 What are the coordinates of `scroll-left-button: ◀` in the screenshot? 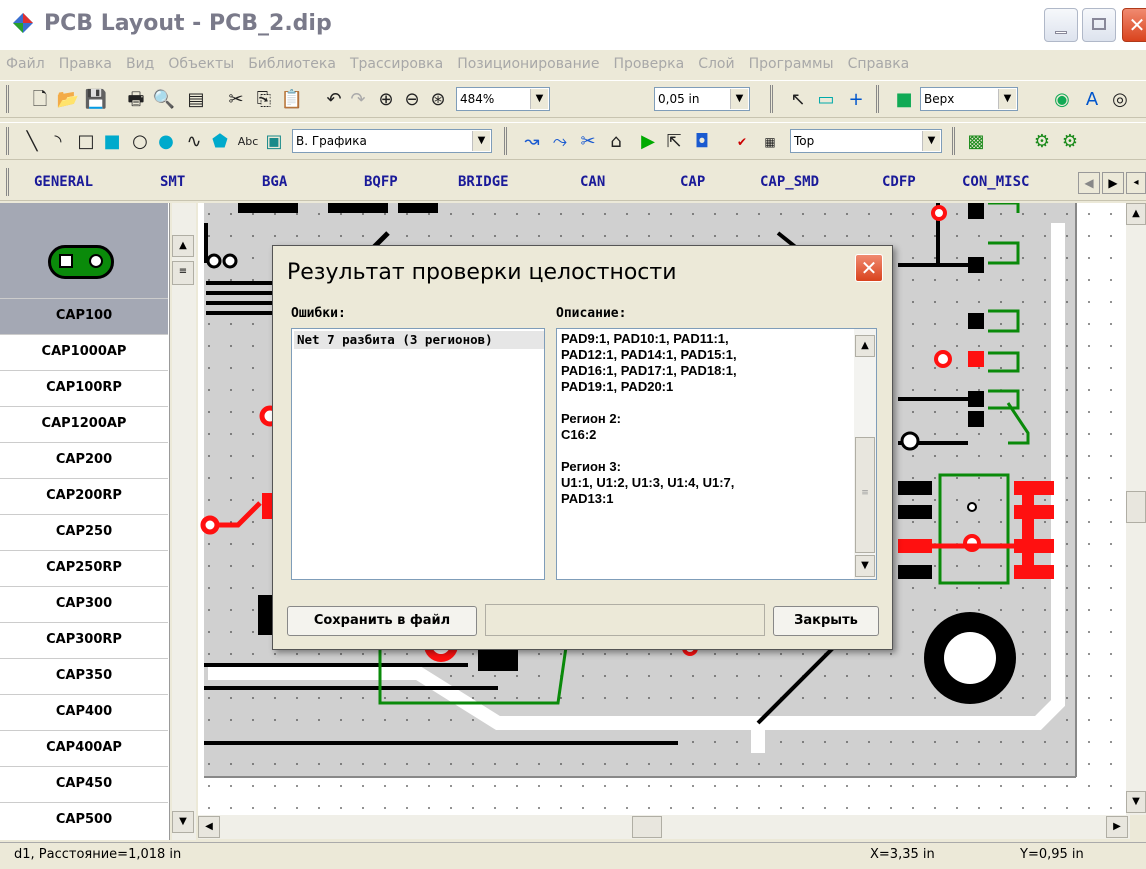 It's located at (209, 827).